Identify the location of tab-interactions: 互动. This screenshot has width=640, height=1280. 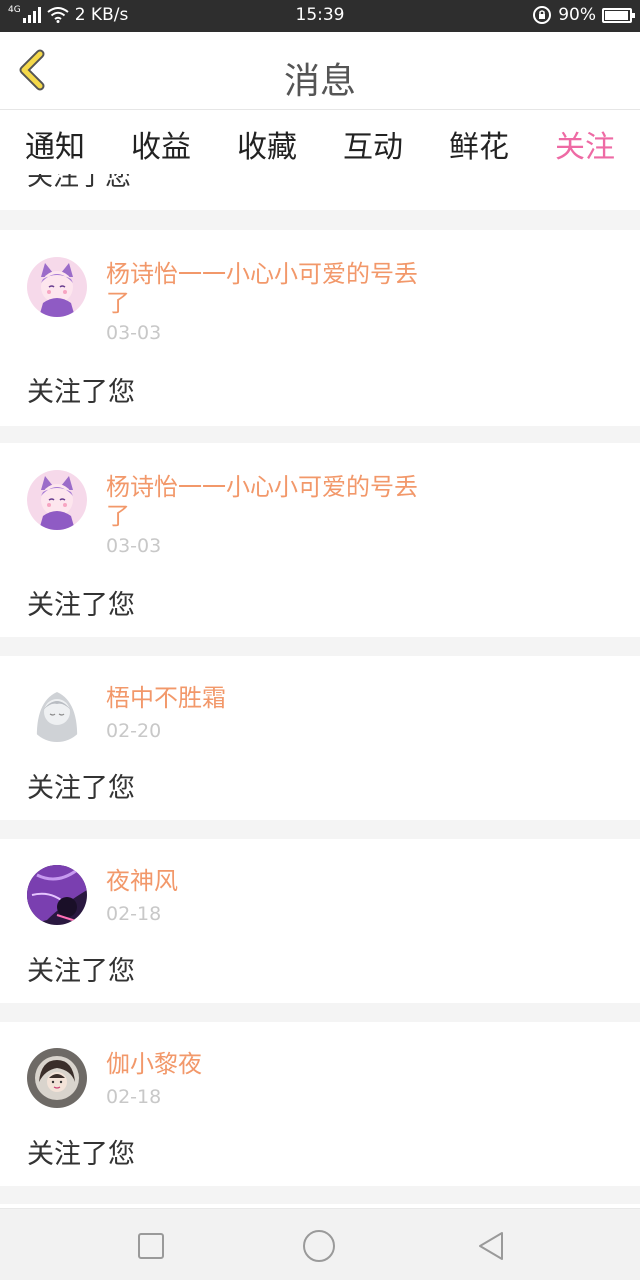
(373, 144).